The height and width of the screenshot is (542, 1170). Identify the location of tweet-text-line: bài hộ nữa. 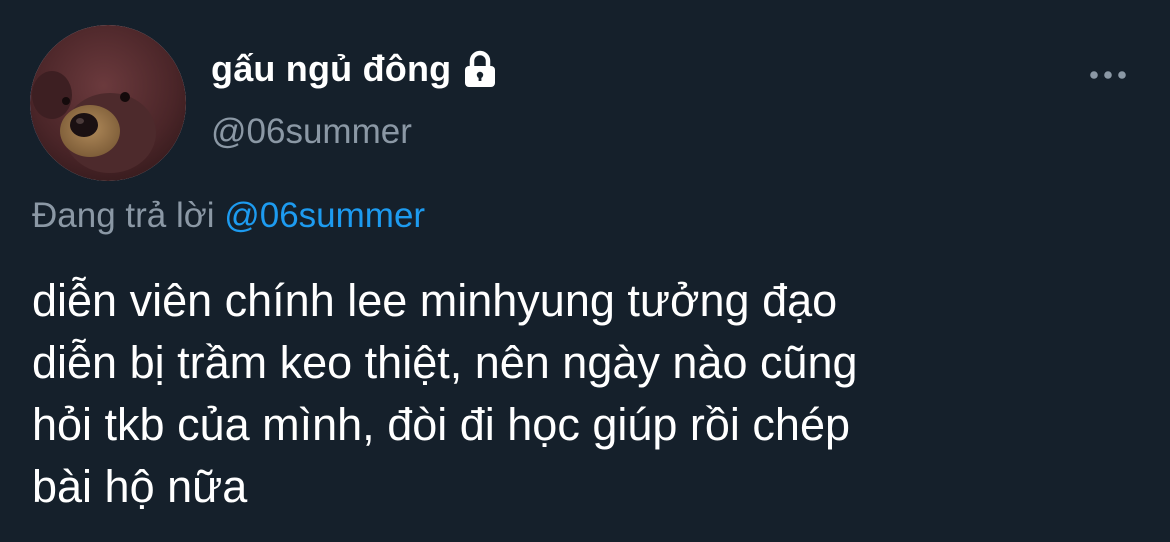
(140, 486).